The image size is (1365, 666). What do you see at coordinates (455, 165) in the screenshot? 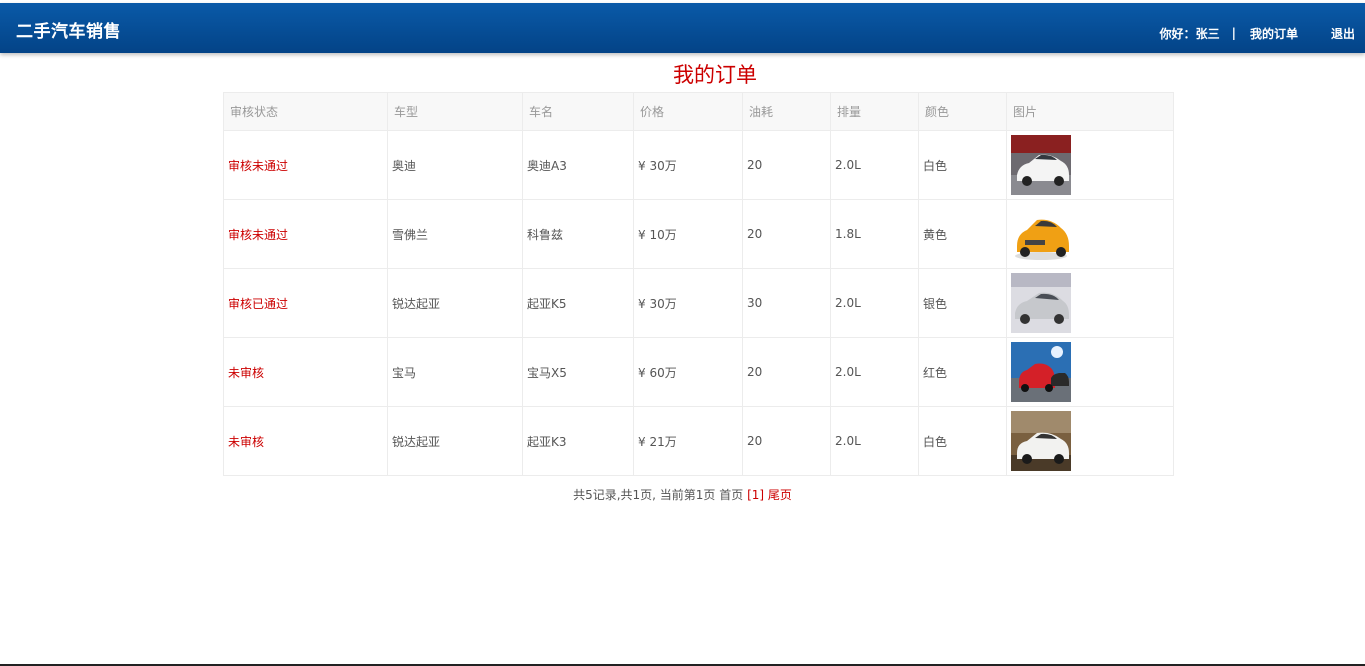
I see `brand-cell: 奥迪` at bounding box center [455, 165].